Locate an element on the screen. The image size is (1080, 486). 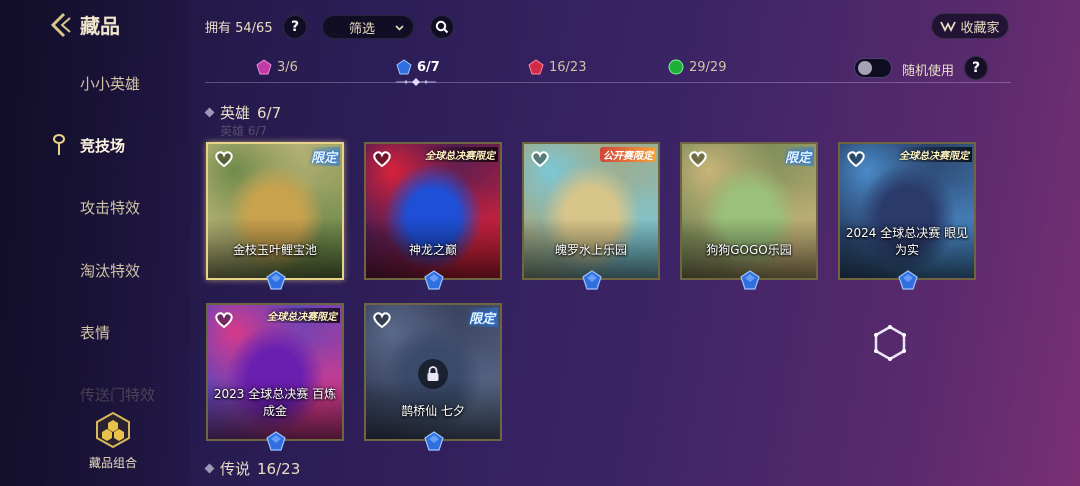
arena-card: 限定 鹊桥仙 七夕 is located at coordinates (433, 377).